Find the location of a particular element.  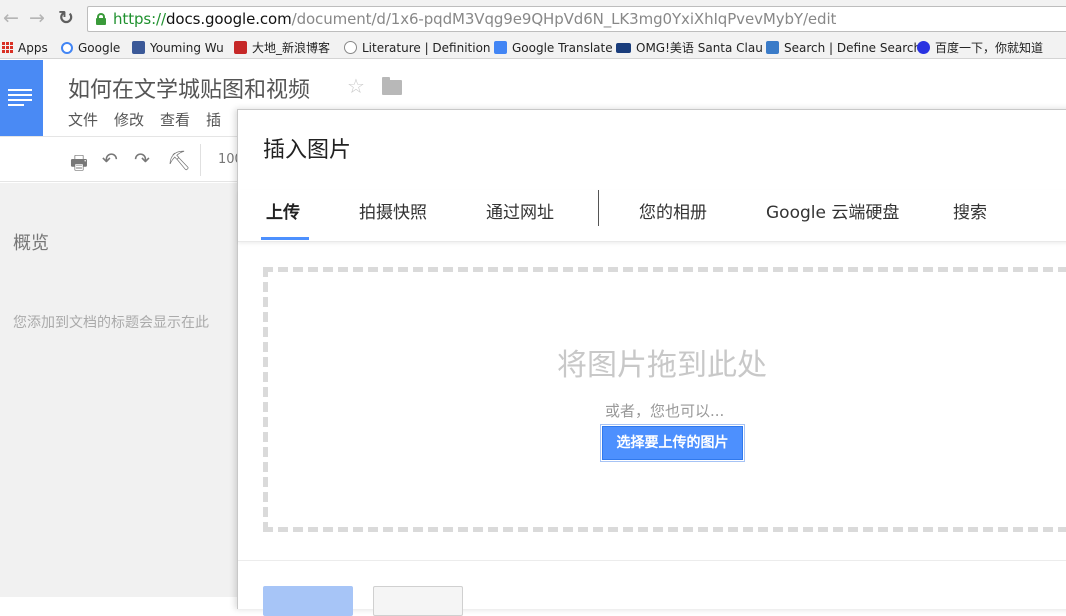

bookmark-literature: Literature | Definition is located at coordinates (417, 47).